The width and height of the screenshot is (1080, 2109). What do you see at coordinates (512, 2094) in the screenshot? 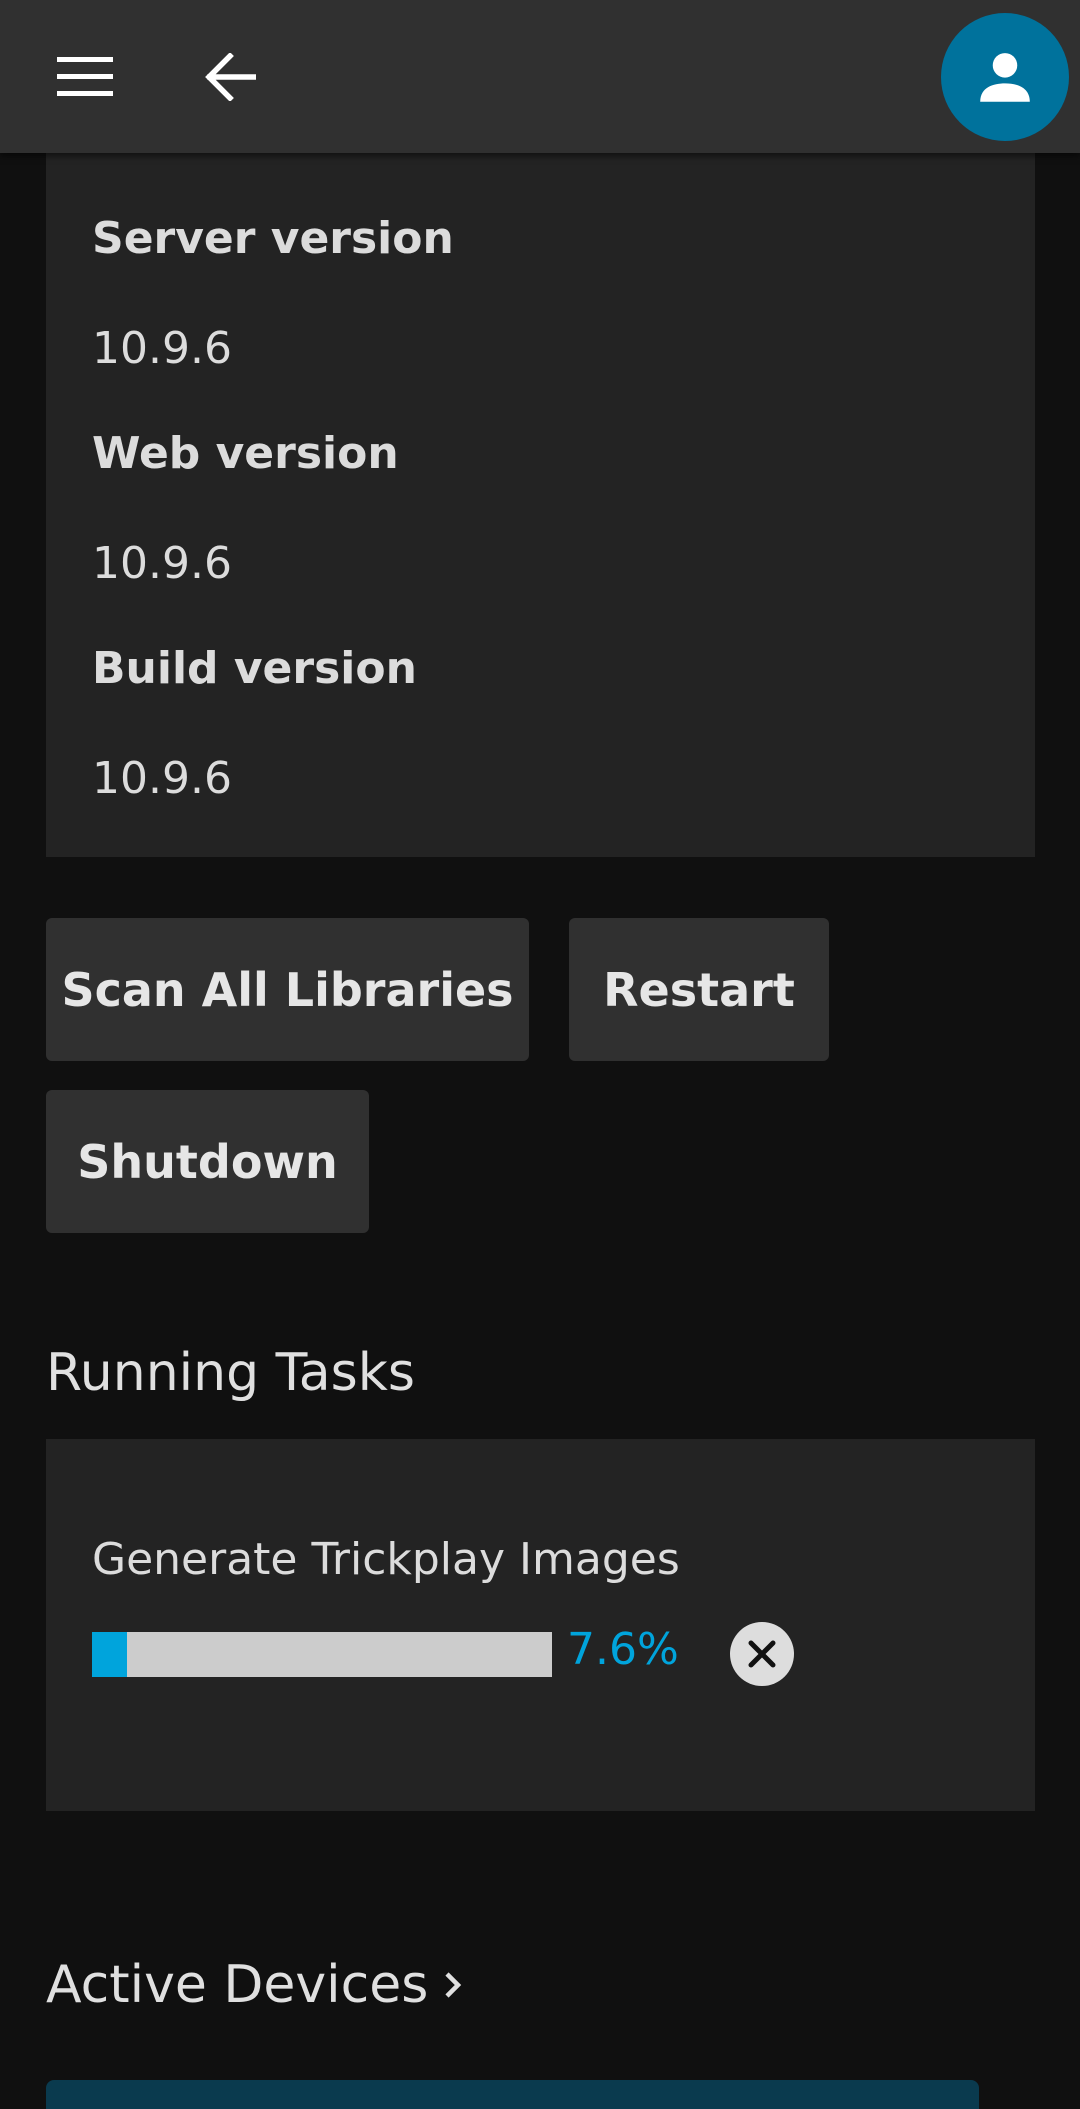
I see `active-device-card` at bounding box center [512, 2094].